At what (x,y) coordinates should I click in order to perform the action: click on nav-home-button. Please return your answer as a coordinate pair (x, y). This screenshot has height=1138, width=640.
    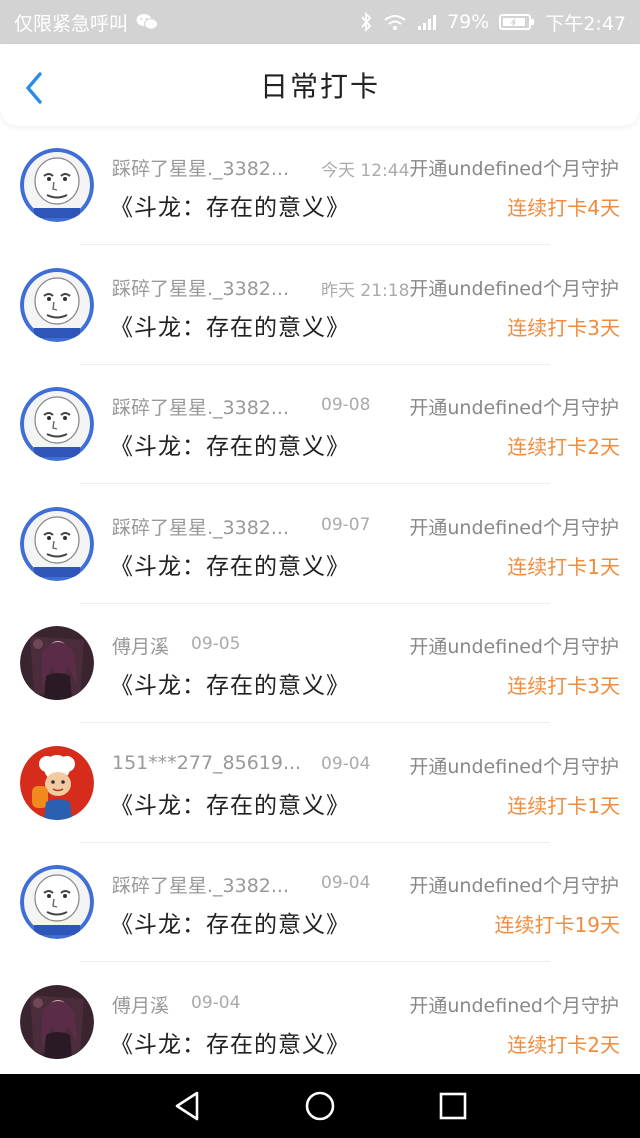
    Looking at the image, I should click on (320, 1106).